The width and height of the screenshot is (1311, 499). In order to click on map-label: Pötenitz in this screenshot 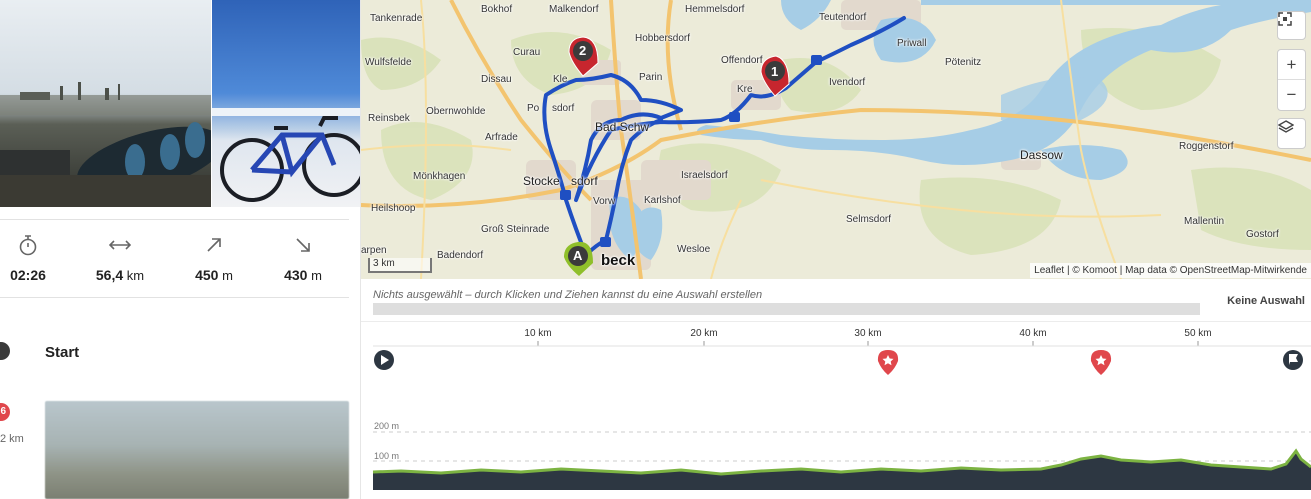, I will do `click(963, 62)`.